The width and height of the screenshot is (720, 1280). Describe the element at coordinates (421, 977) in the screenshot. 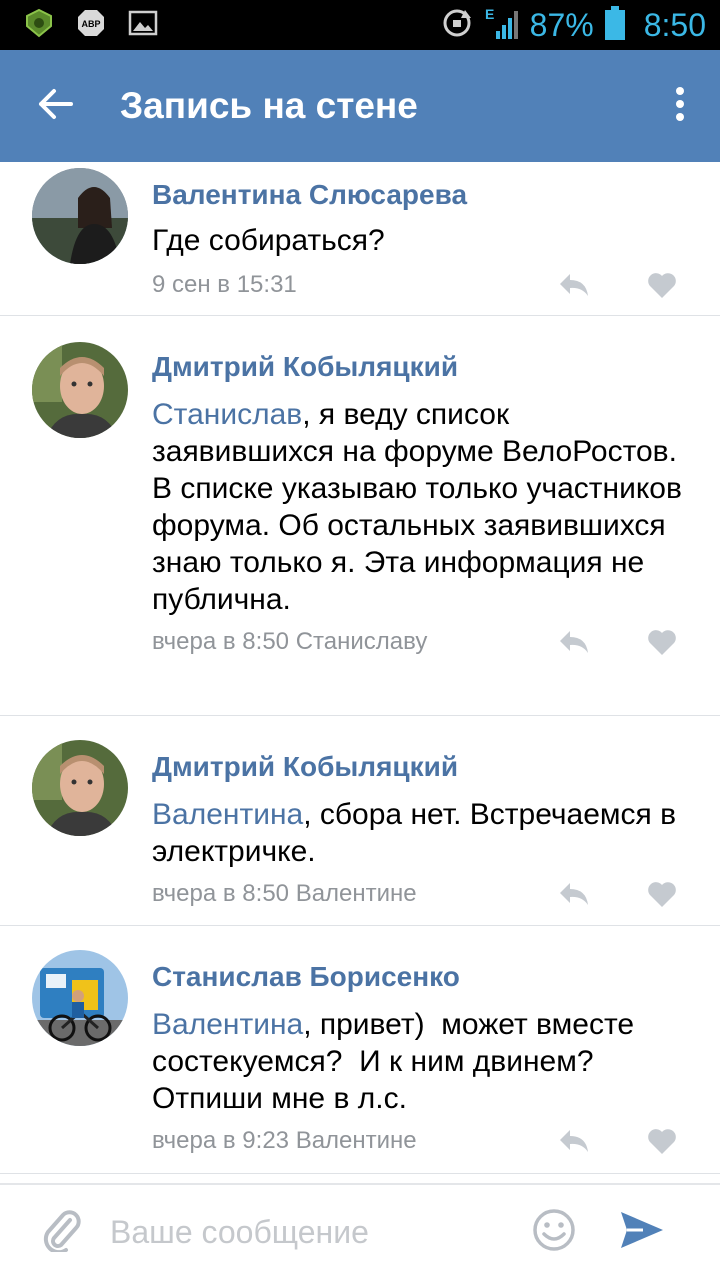

I see `comment-author: Станислав Борисенко` at that location.